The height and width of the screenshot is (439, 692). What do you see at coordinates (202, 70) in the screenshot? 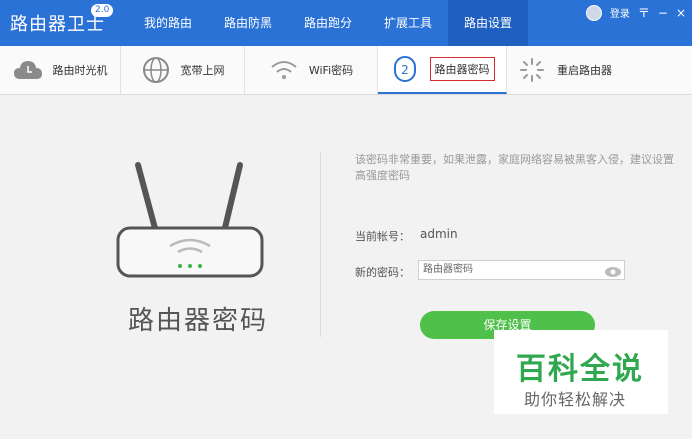
I see `subnav-label: 宽带上网` at bounding box center [202, 70].